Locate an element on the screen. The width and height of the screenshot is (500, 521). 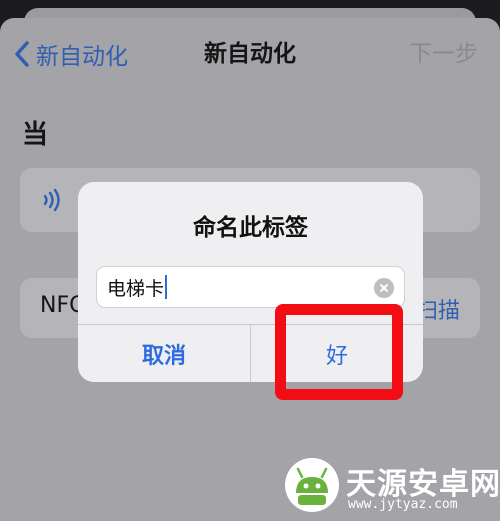
android-logo-icon is located at coordinates (312, 485).